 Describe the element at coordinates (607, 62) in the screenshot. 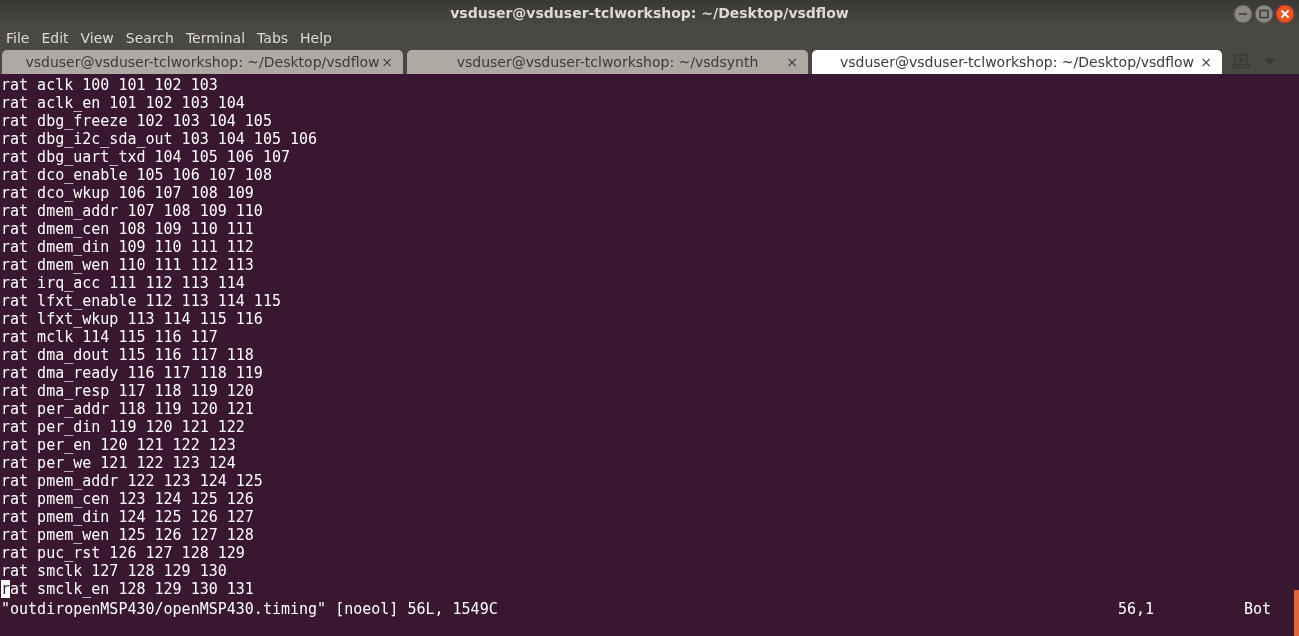

I see `terminal-tab: vsduser@vsduser-tclworkshop: ~/vsdsynth ×` at that location.